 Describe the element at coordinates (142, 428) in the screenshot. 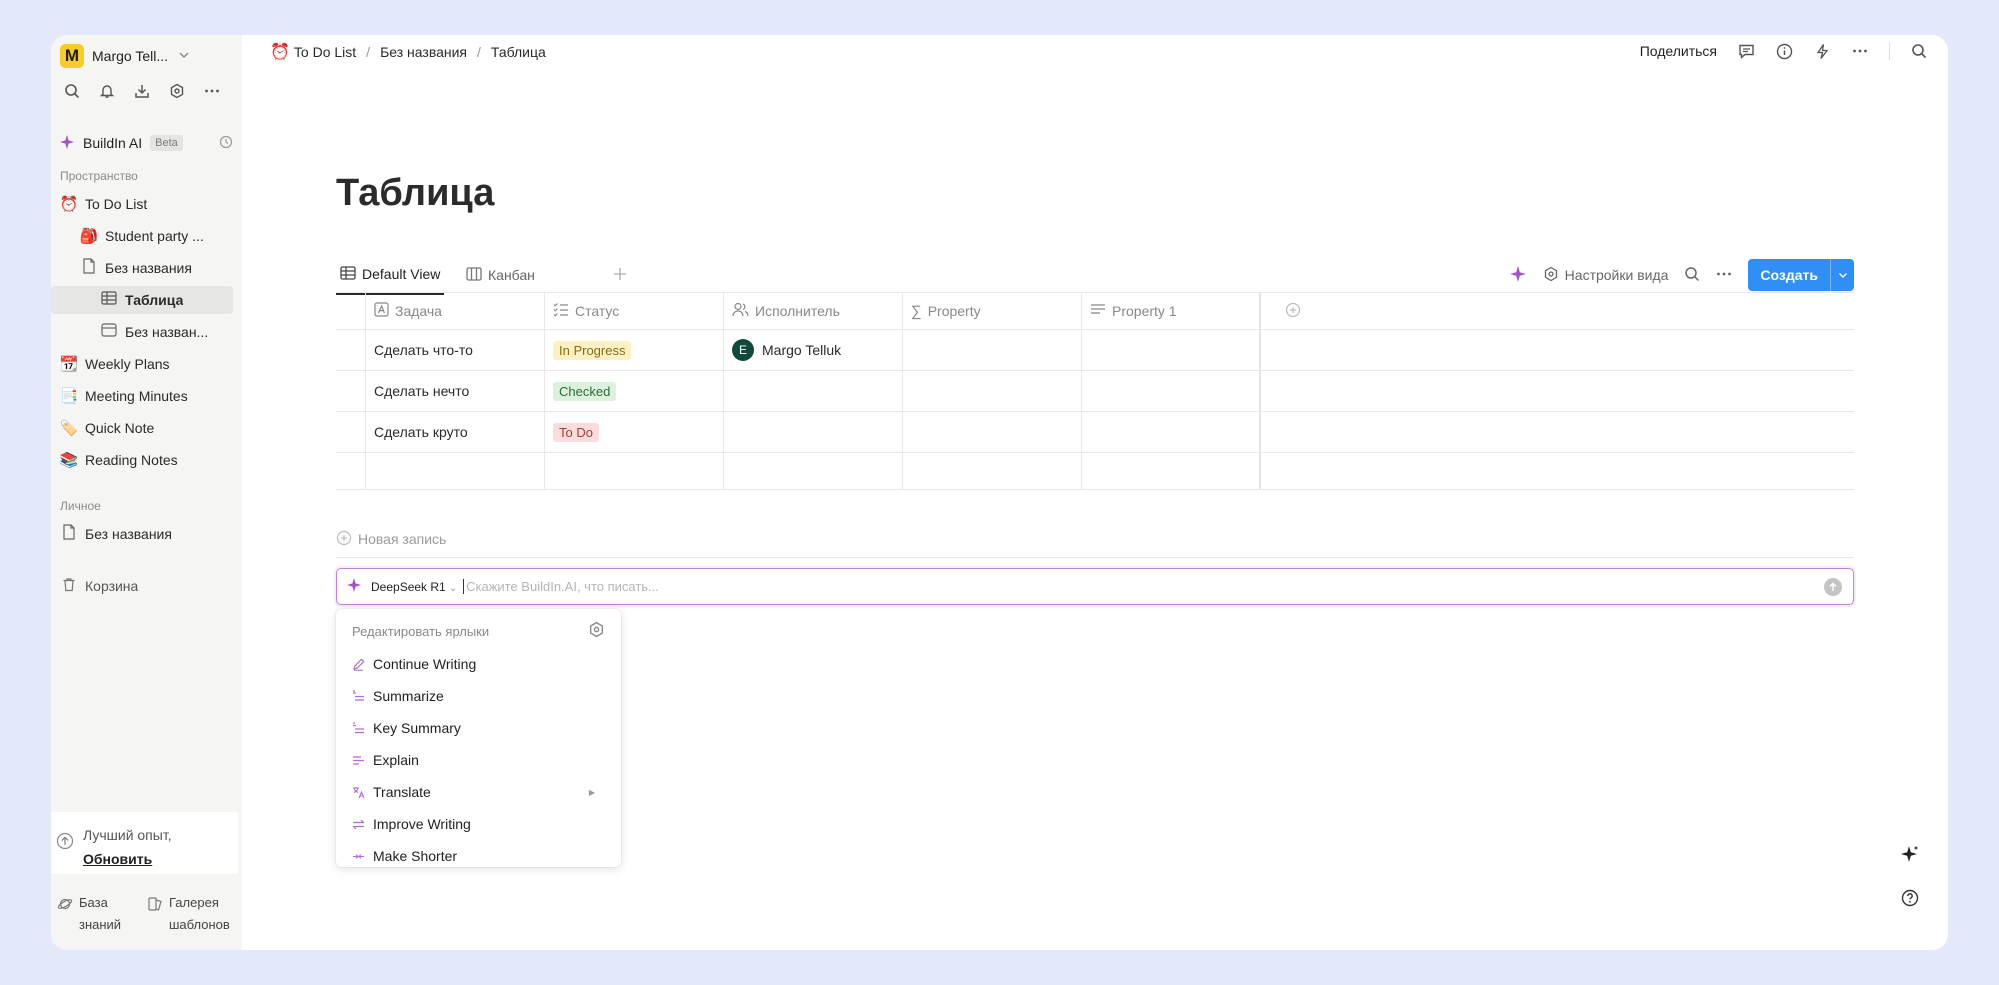

I see `sidebar-item-quick-note: 🏷️ Quick Note` at that location.